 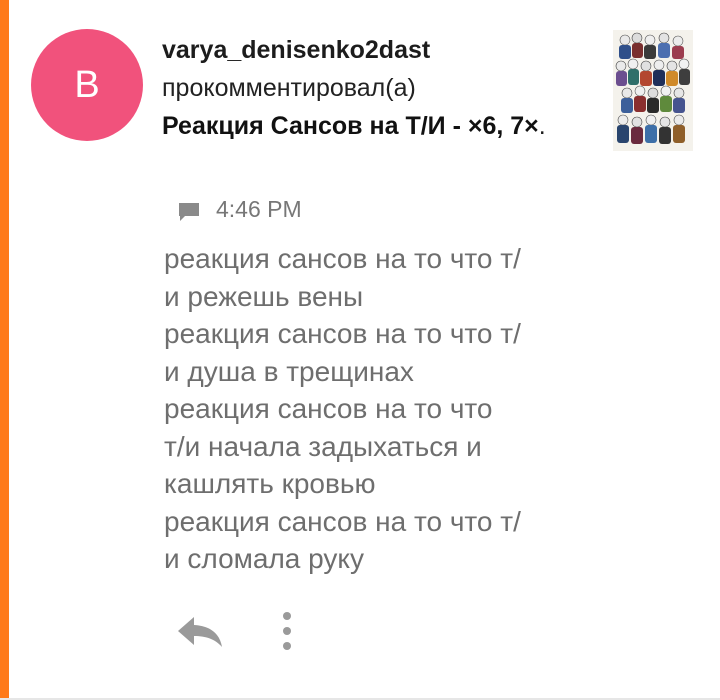 What do you see at coordinates (264, 558) in the screenshot?
I see `comment-line: и сломала руку` at bounding box center [264, 558].